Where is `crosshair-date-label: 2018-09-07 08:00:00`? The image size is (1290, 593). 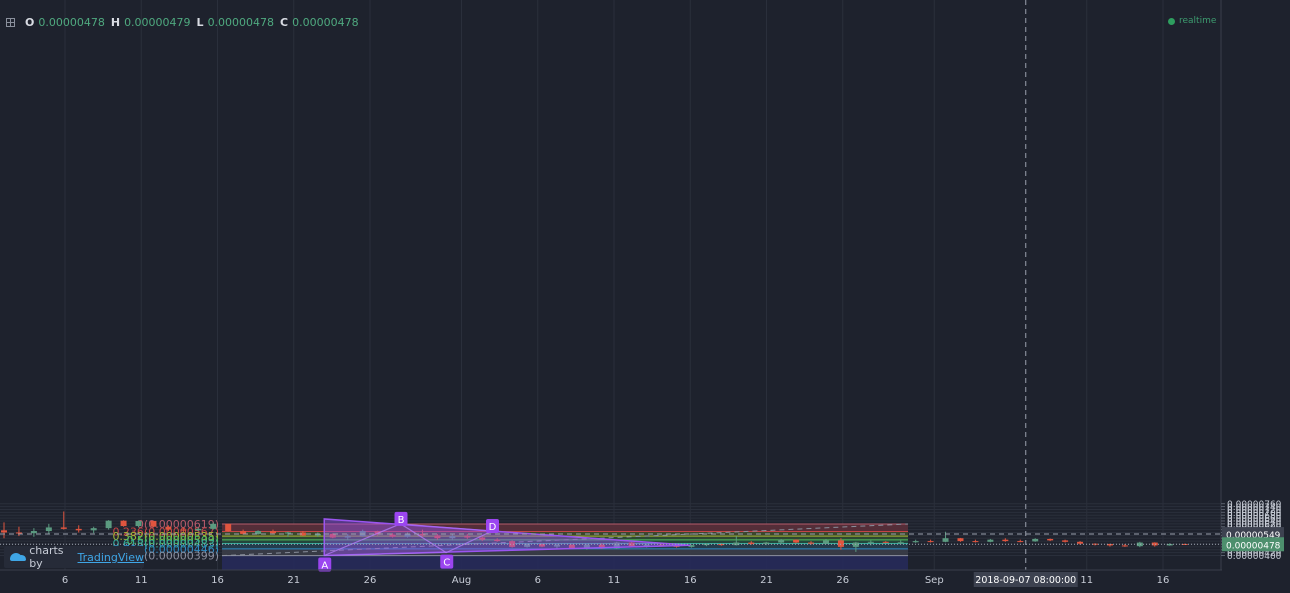 crosshair-date-label: 2018-09-07 08:00:00 is located at coordinates (1025, 580).